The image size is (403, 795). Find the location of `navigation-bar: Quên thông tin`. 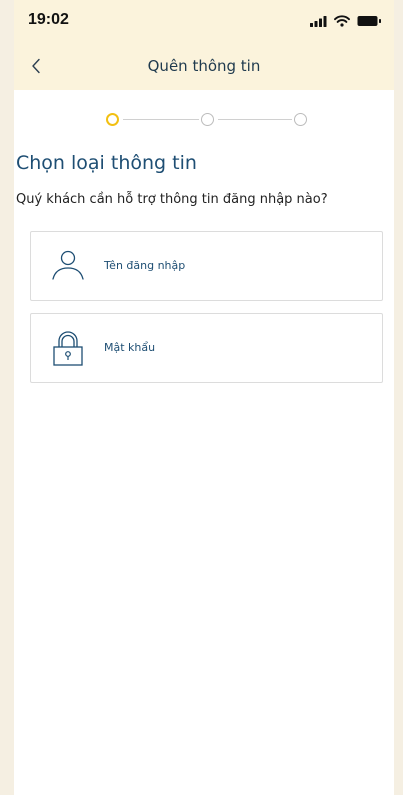

navigation-bar: Quên thông tin is located at coordinates (204, 67).